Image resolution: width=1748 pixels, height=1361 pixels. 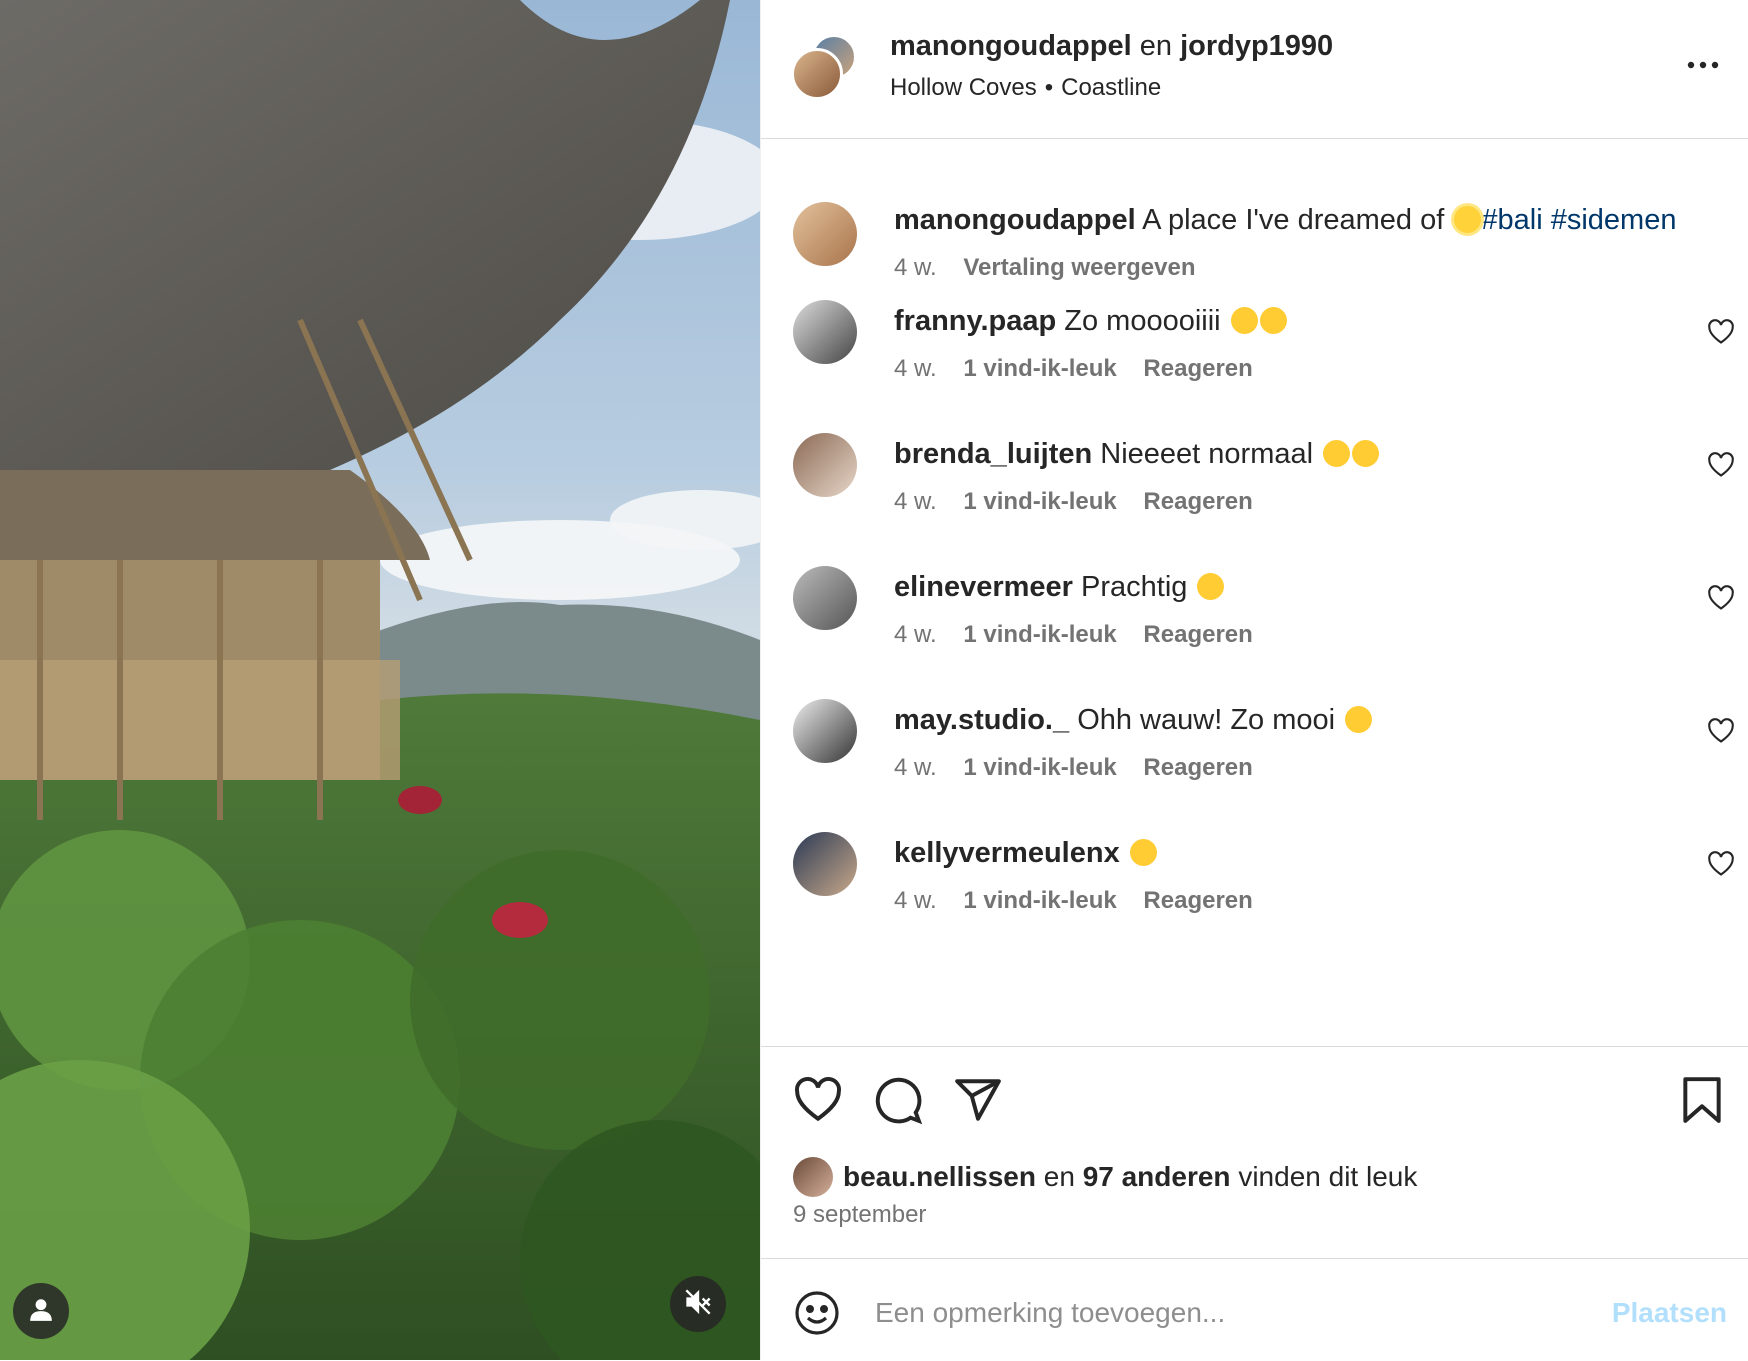 What do you see at coordinates (1225, 1313) in the screenshot?
I see `comment-input` at bounding box center [1225, 1313].